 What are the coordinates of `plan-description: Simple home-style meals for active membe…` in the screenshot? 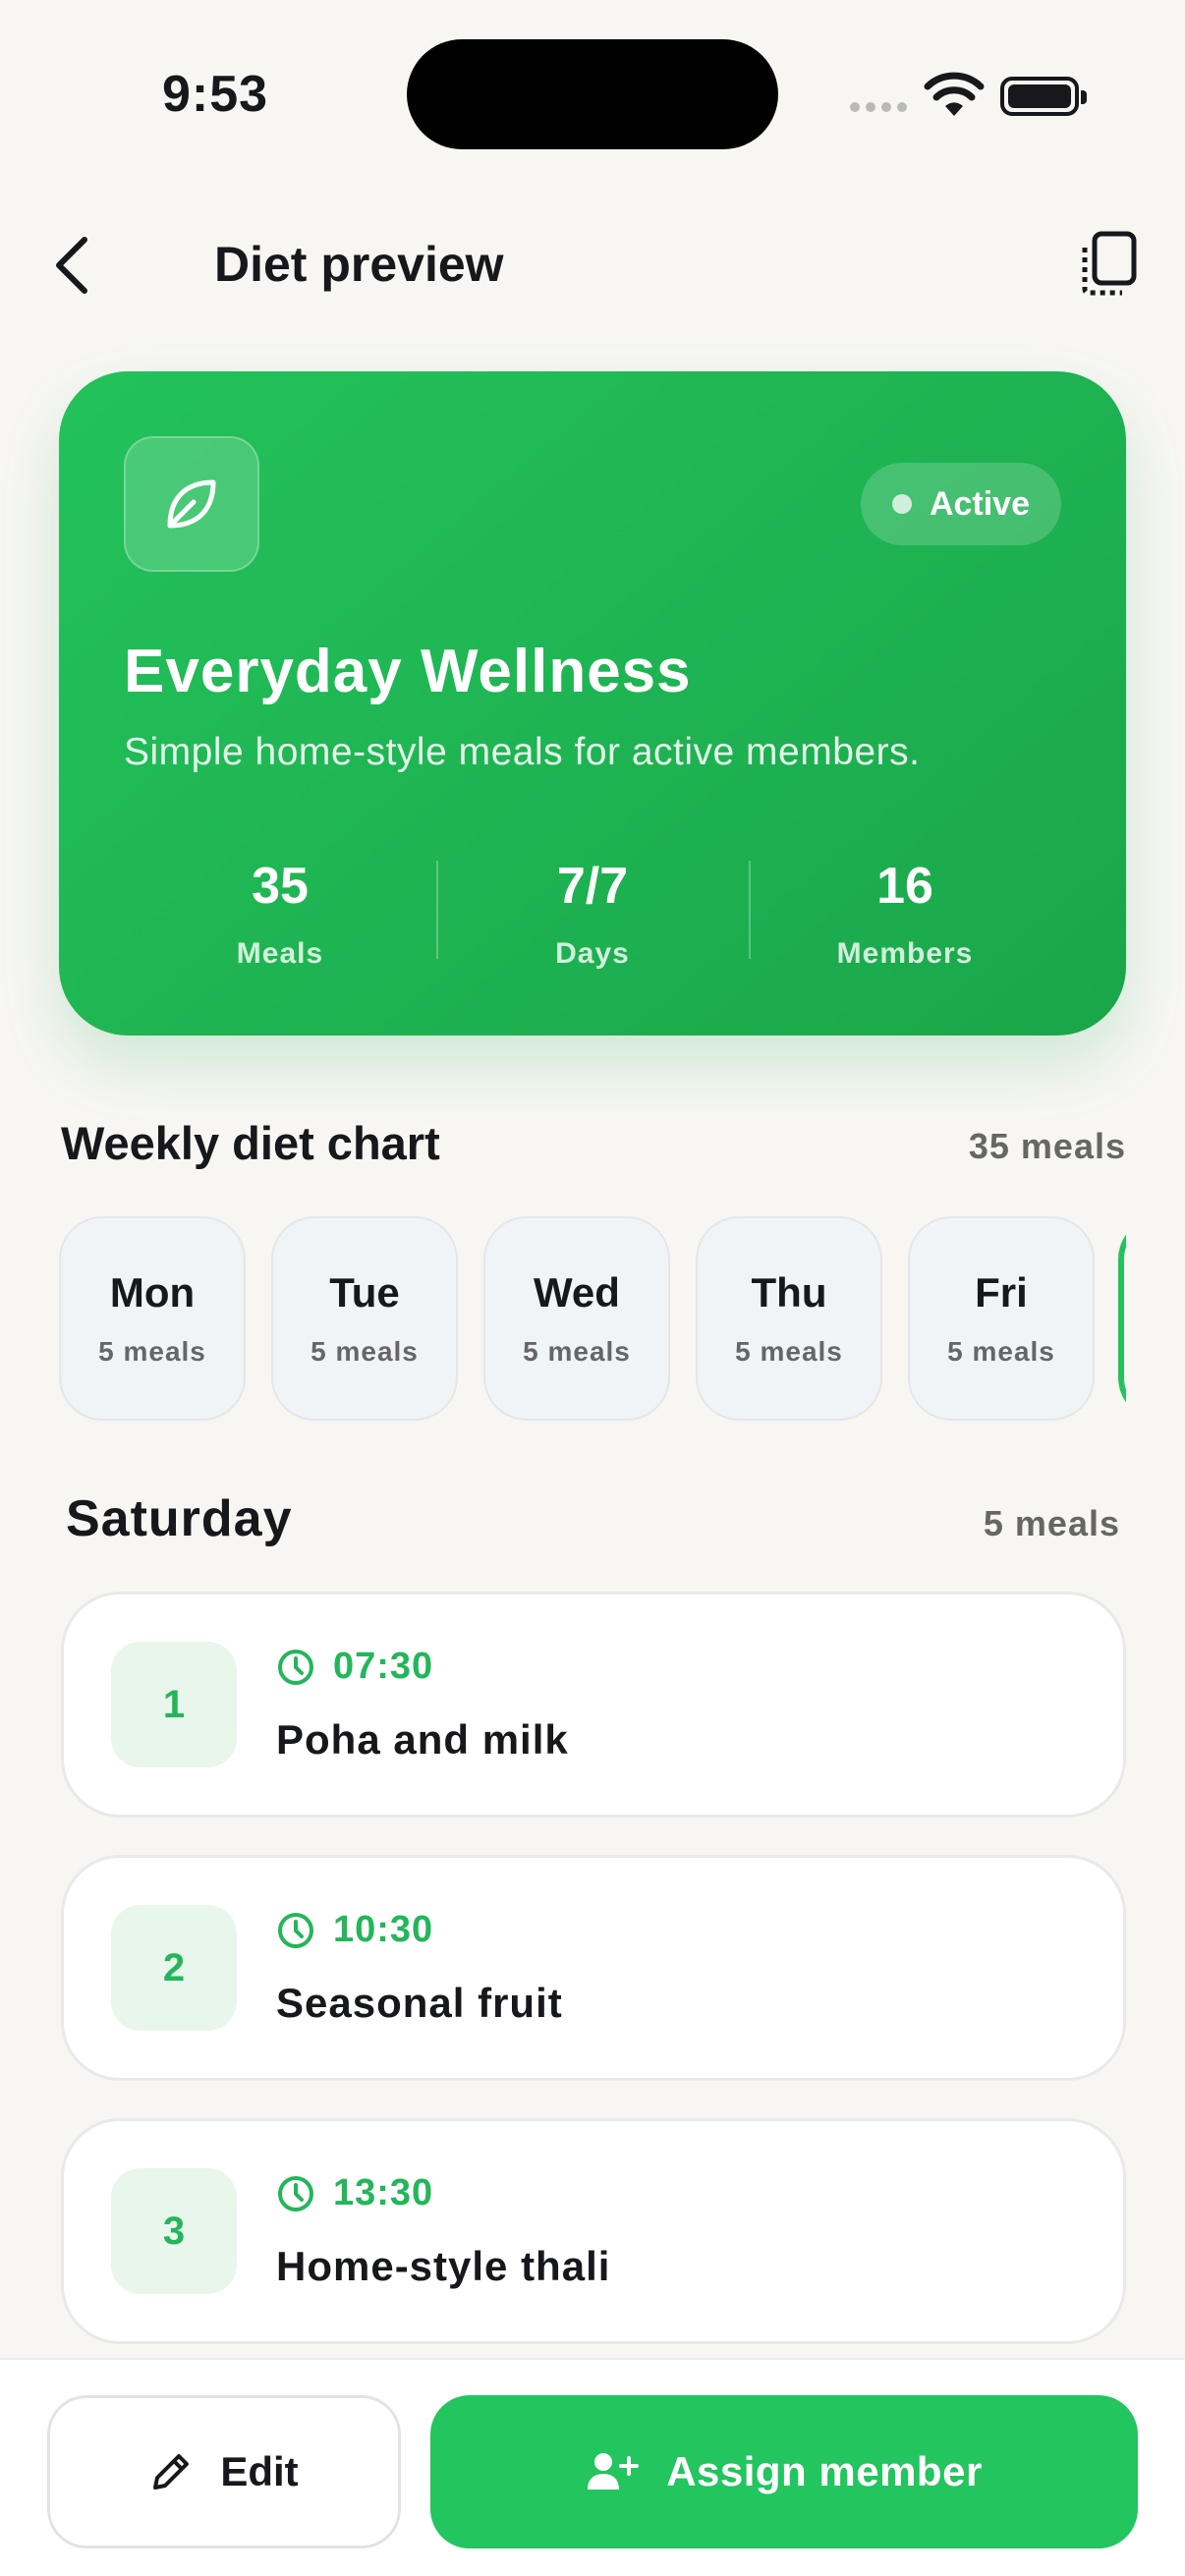 It's located at (523, 752).